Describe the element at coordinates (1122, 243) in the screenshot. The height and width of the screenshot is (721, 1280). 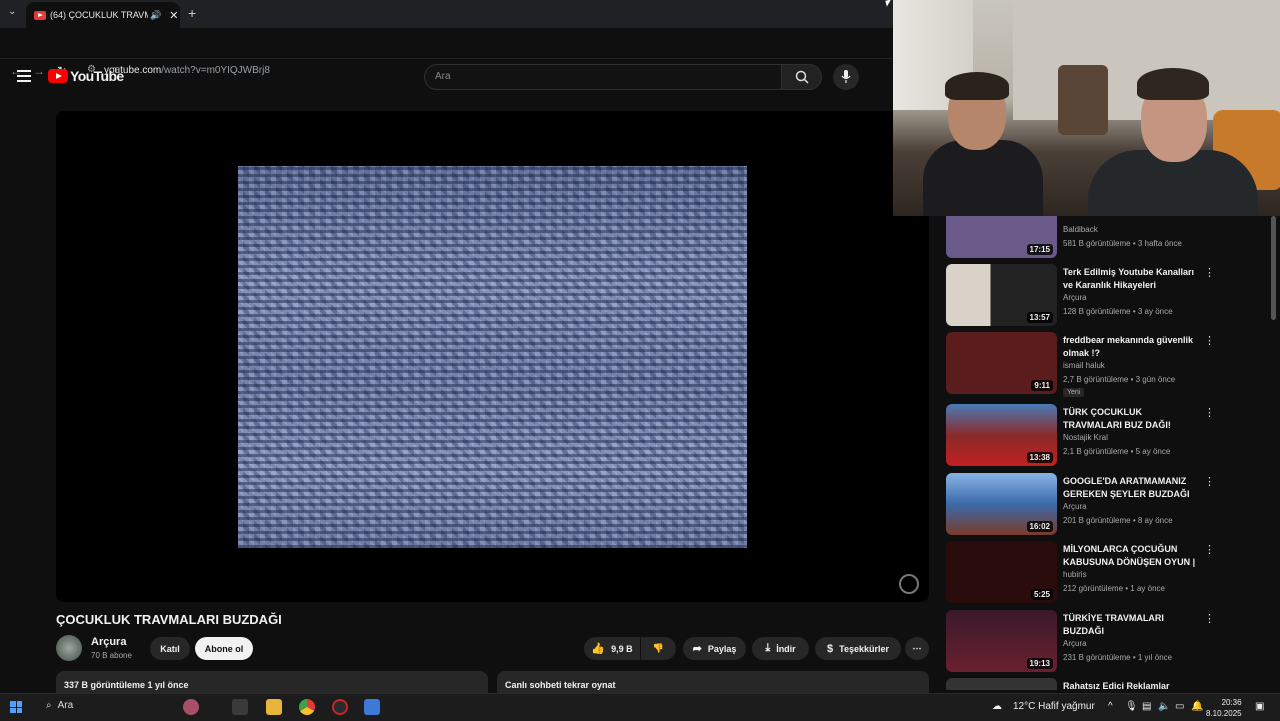
I see `item-meta: 581 B görüntüleme • 3 hafta önce` at that location.